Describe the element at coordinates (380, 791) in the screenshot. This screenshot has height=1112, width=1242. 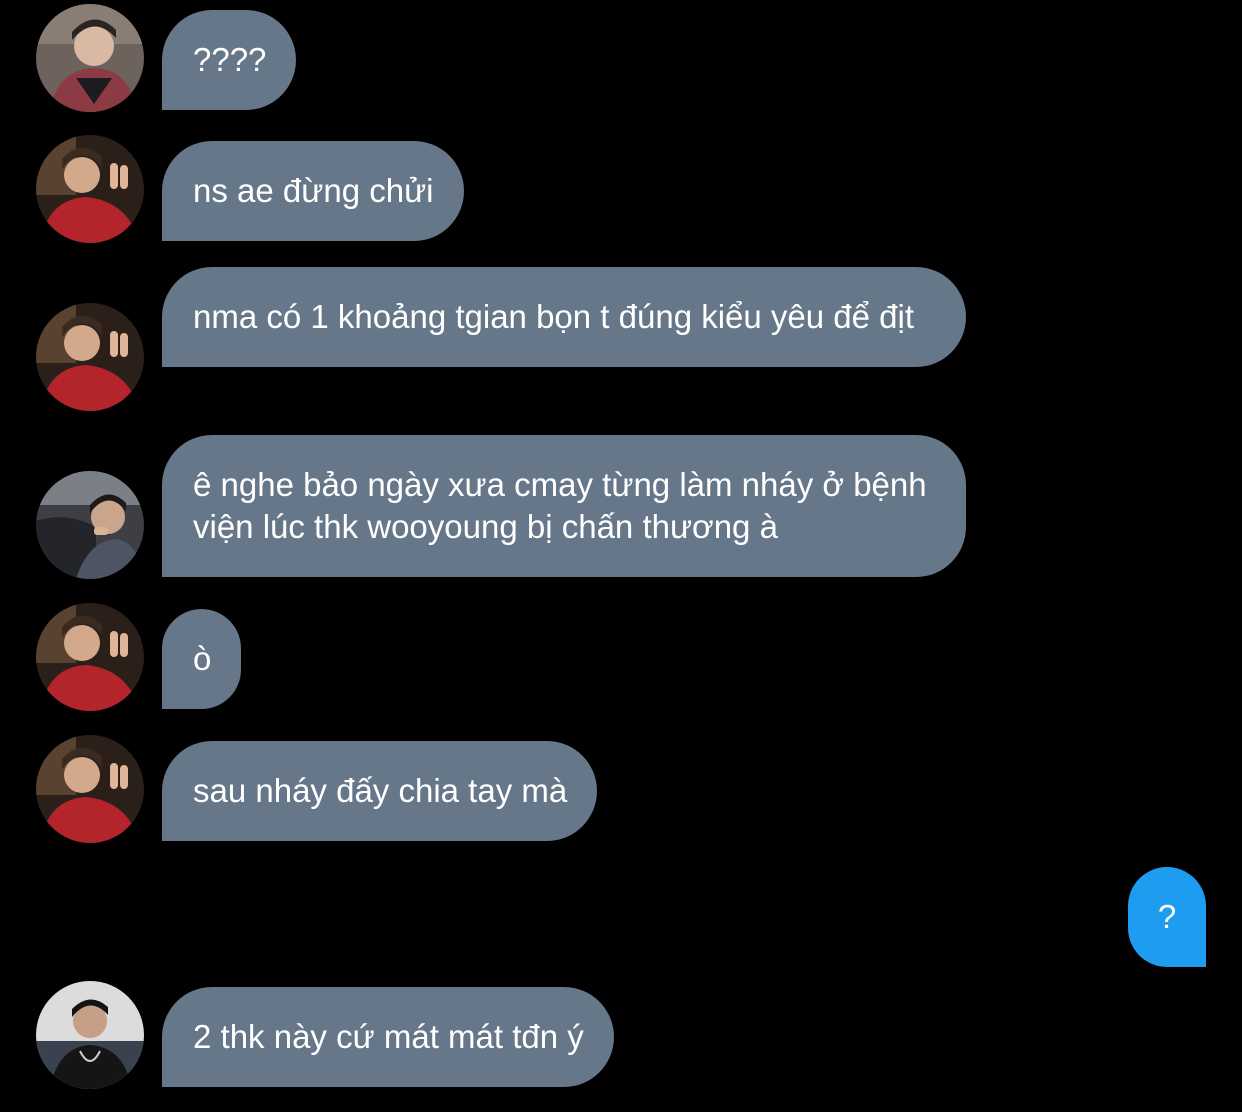
I see `message-bubble: sau nháy đấy chia tay mà` at that location.